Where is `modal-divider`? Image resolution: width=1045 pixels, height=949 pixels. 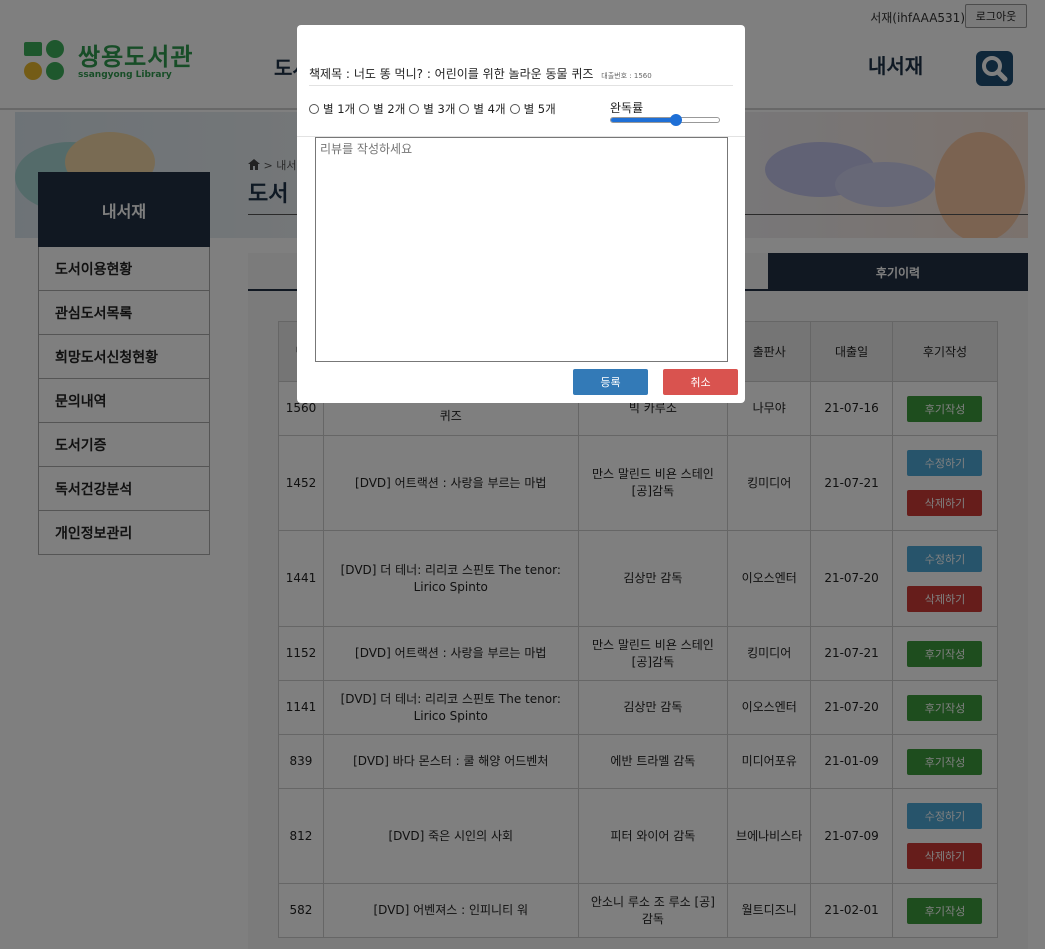 modal-divider is located at coordinates (521, 85).